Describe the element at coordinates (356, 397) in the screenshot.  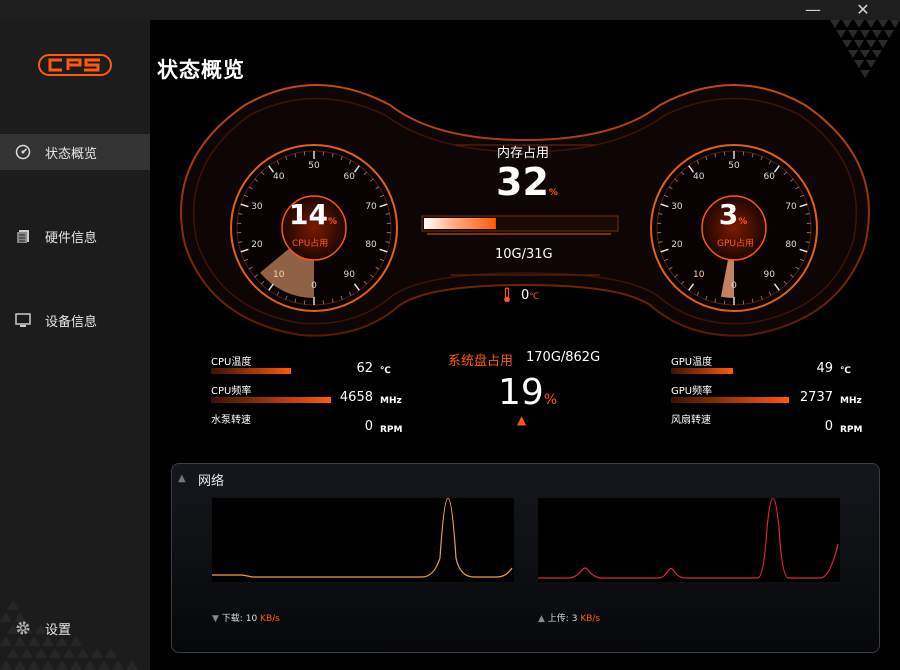
I see `cpu-freq-value: 4658` at that location.